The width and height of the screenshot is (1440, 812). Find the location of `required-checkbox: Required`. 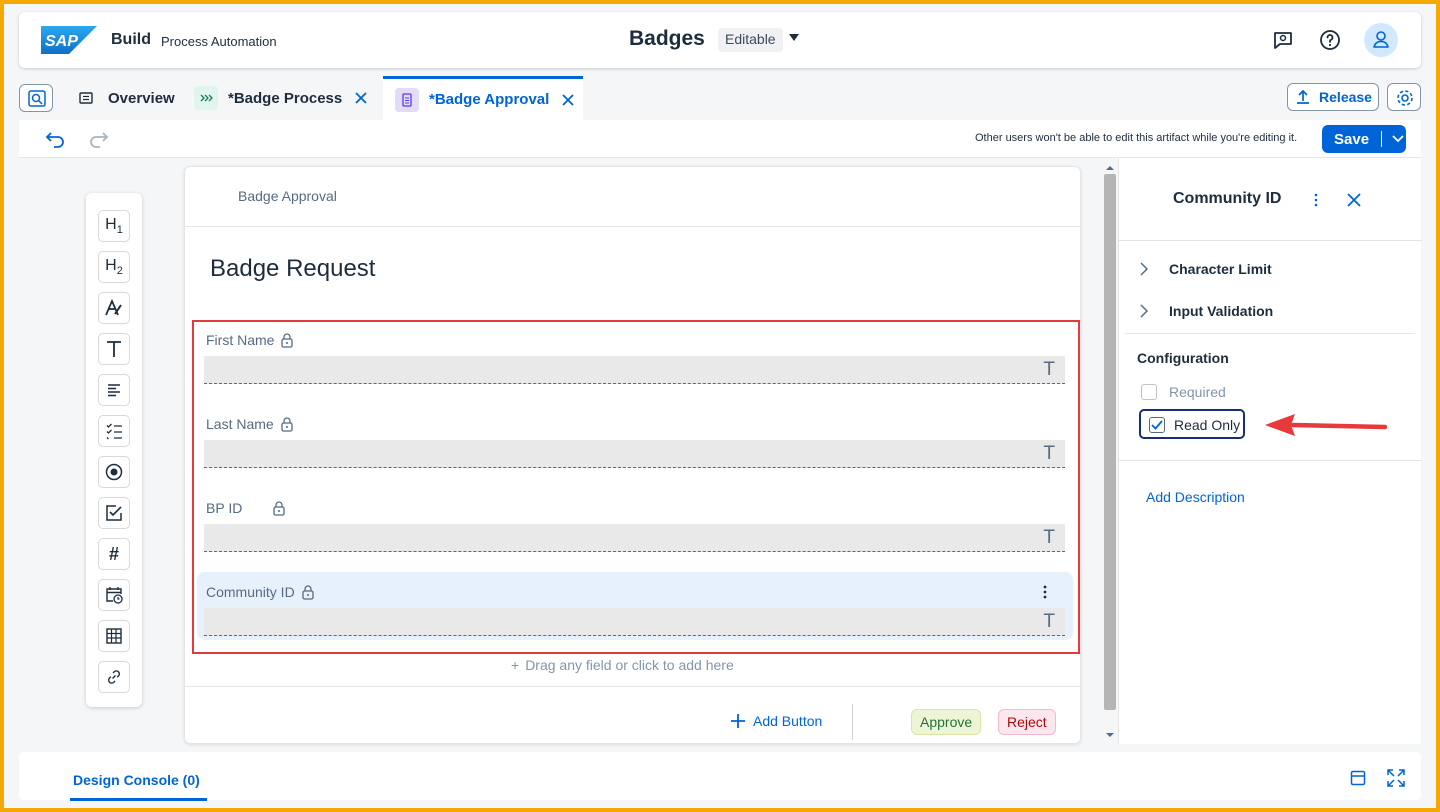

required-checkbox: Required is located at coordinates (1183, 392).